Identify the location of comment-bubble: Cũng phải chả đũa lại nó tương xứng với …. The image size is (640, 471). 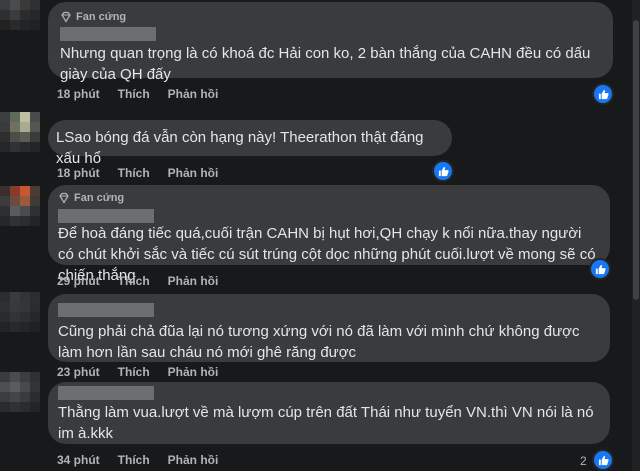
(329, 328).